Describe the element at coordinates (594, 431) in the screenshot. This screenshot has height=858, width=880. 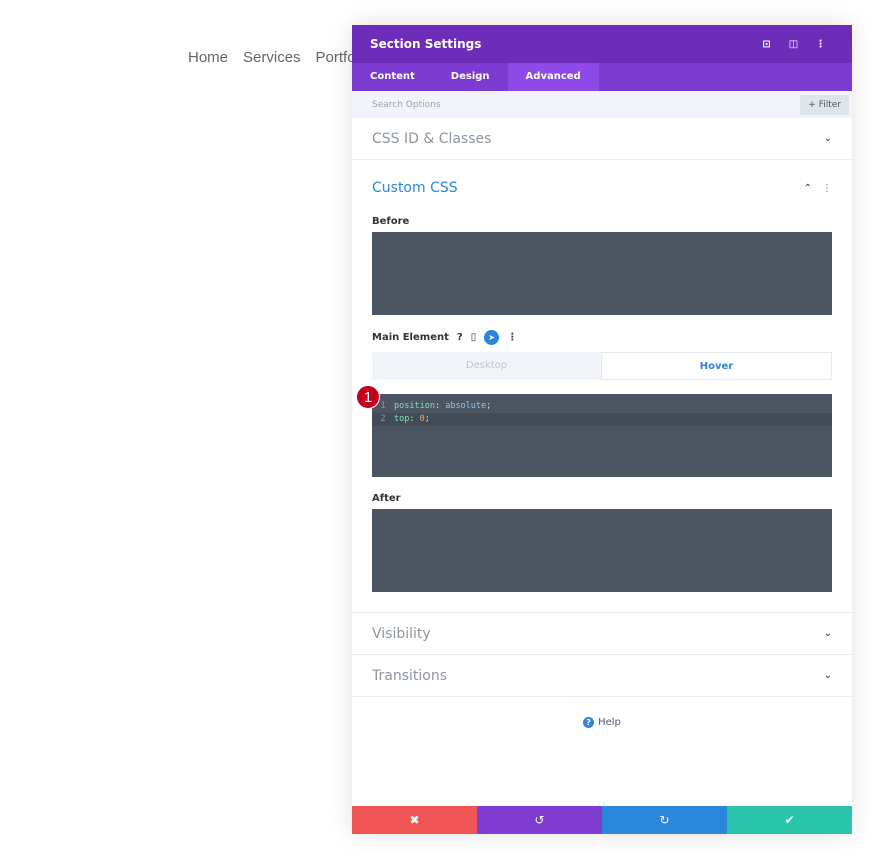
I see `main-element-css-editor: 1 1 position: absolute; 2 top: 0;` at that location.